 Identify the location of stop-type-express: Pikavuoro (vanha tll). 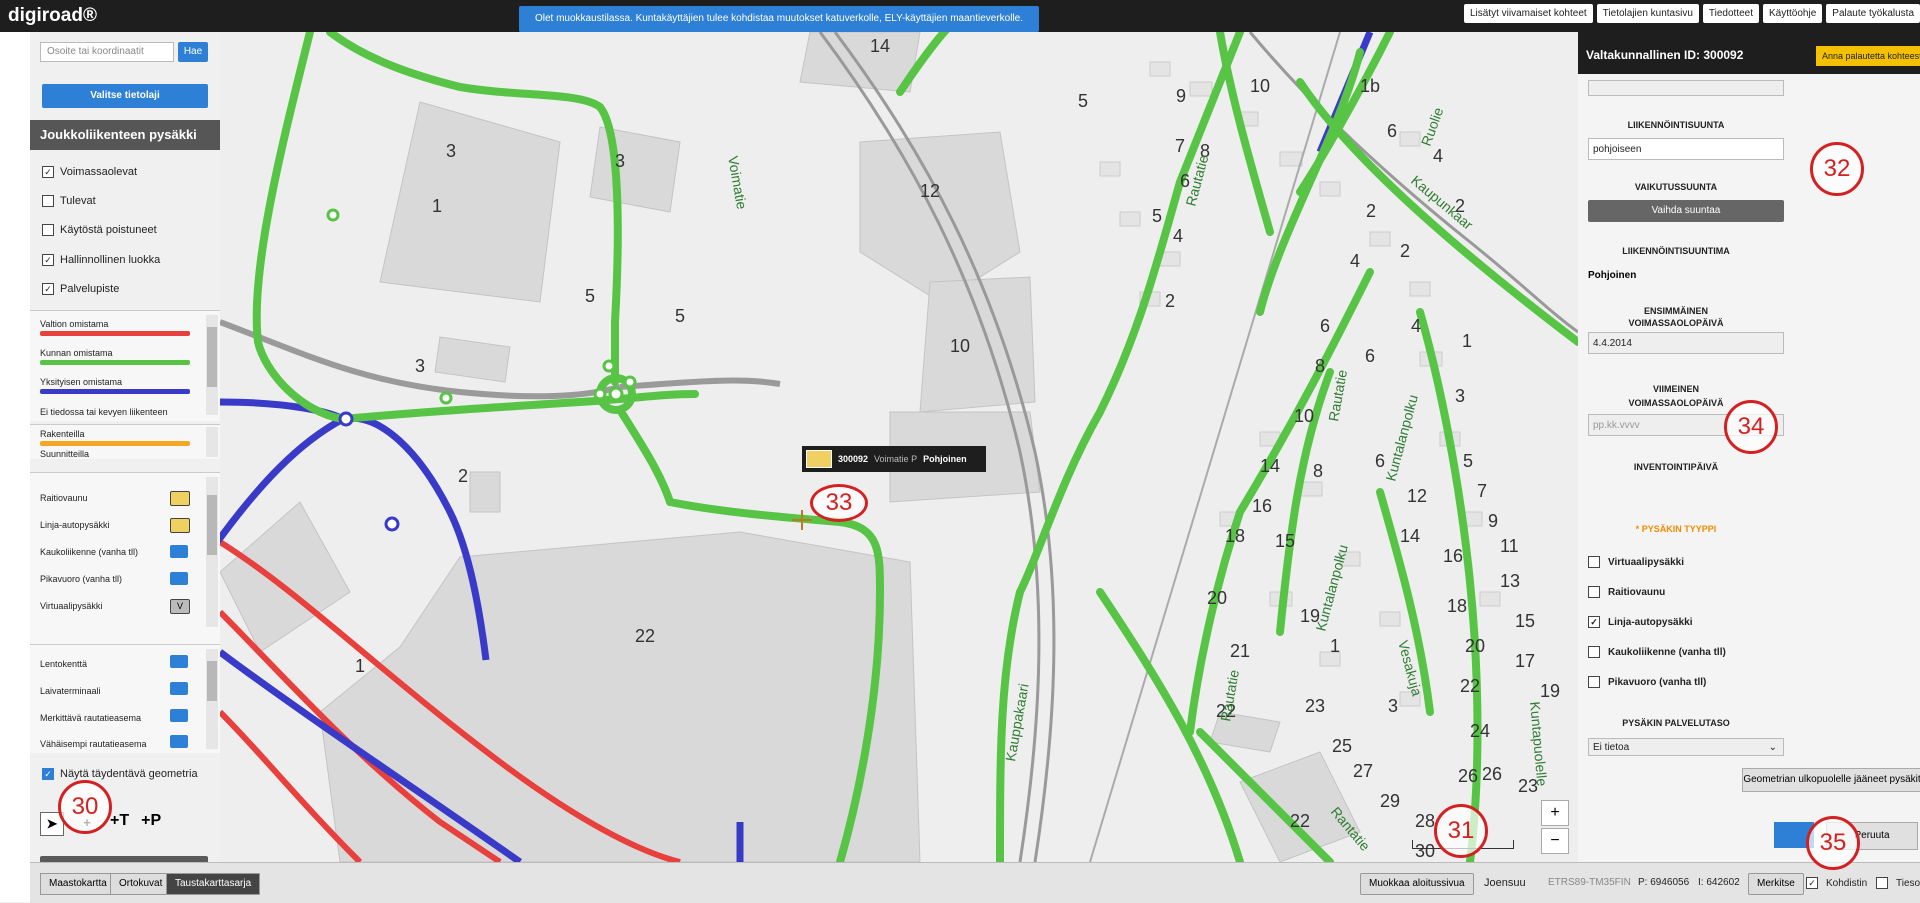
(1647, 682).